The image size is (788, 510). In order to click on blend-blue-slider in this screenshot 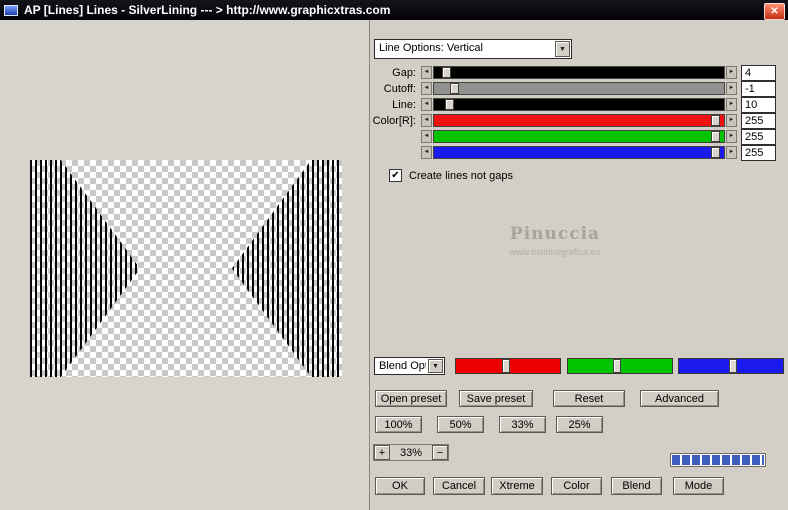, I will do `click(731, 366)`.